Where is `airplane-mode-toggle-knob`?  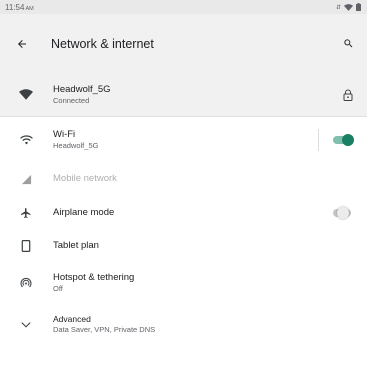 airplane-mode-toggle-knob is located at coordinates (343, 212).